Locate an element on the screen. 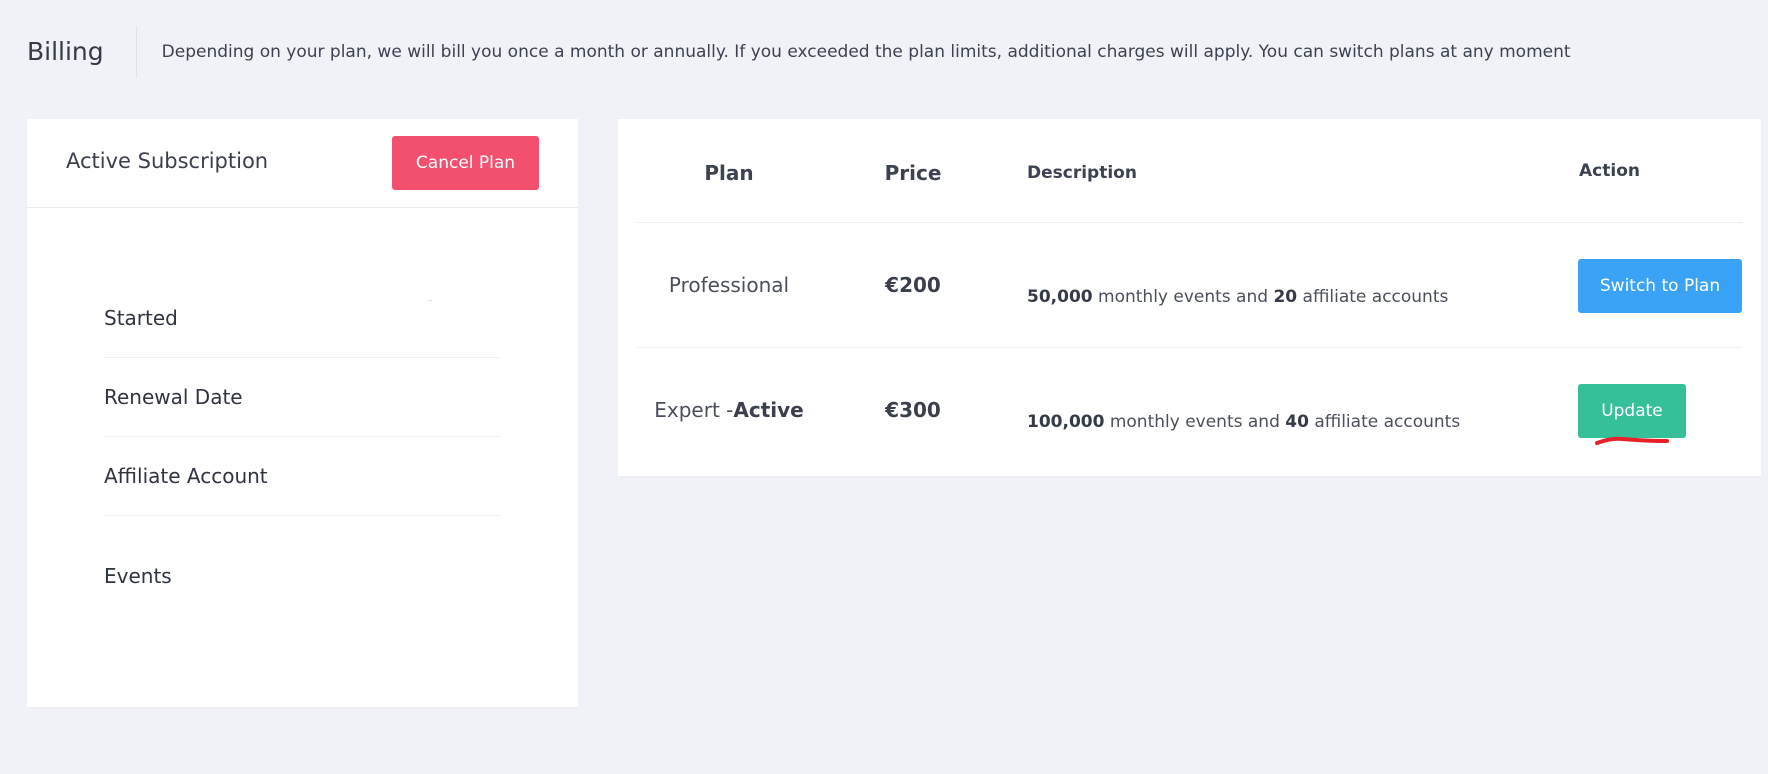 This screenshot has height=774, width=1768. switch-to-plan-button: Switch to Plan is located at coordinates (1660, 286).